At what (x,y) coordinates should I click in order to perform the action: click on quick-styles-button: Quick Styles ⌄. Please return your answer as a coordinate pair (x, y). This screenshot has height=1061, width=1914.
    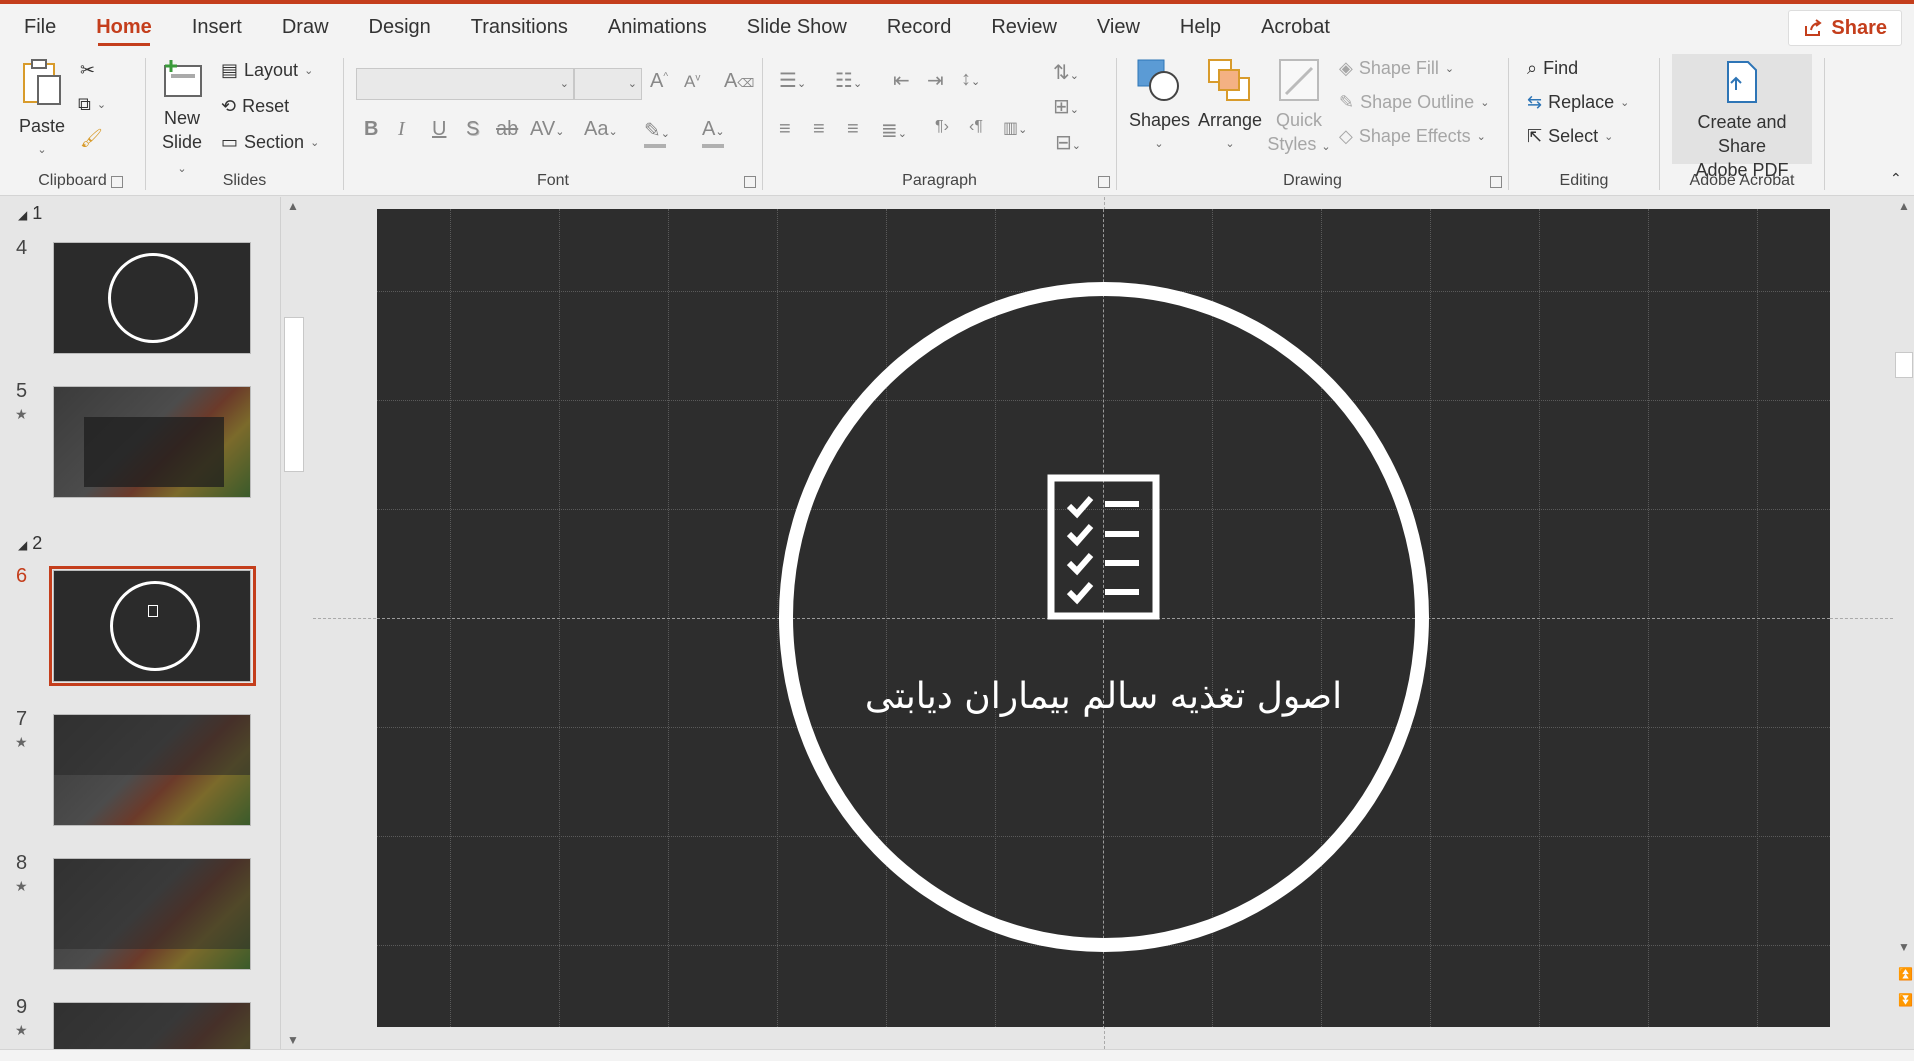
    Looking at the image, I should click on (1299, 108).